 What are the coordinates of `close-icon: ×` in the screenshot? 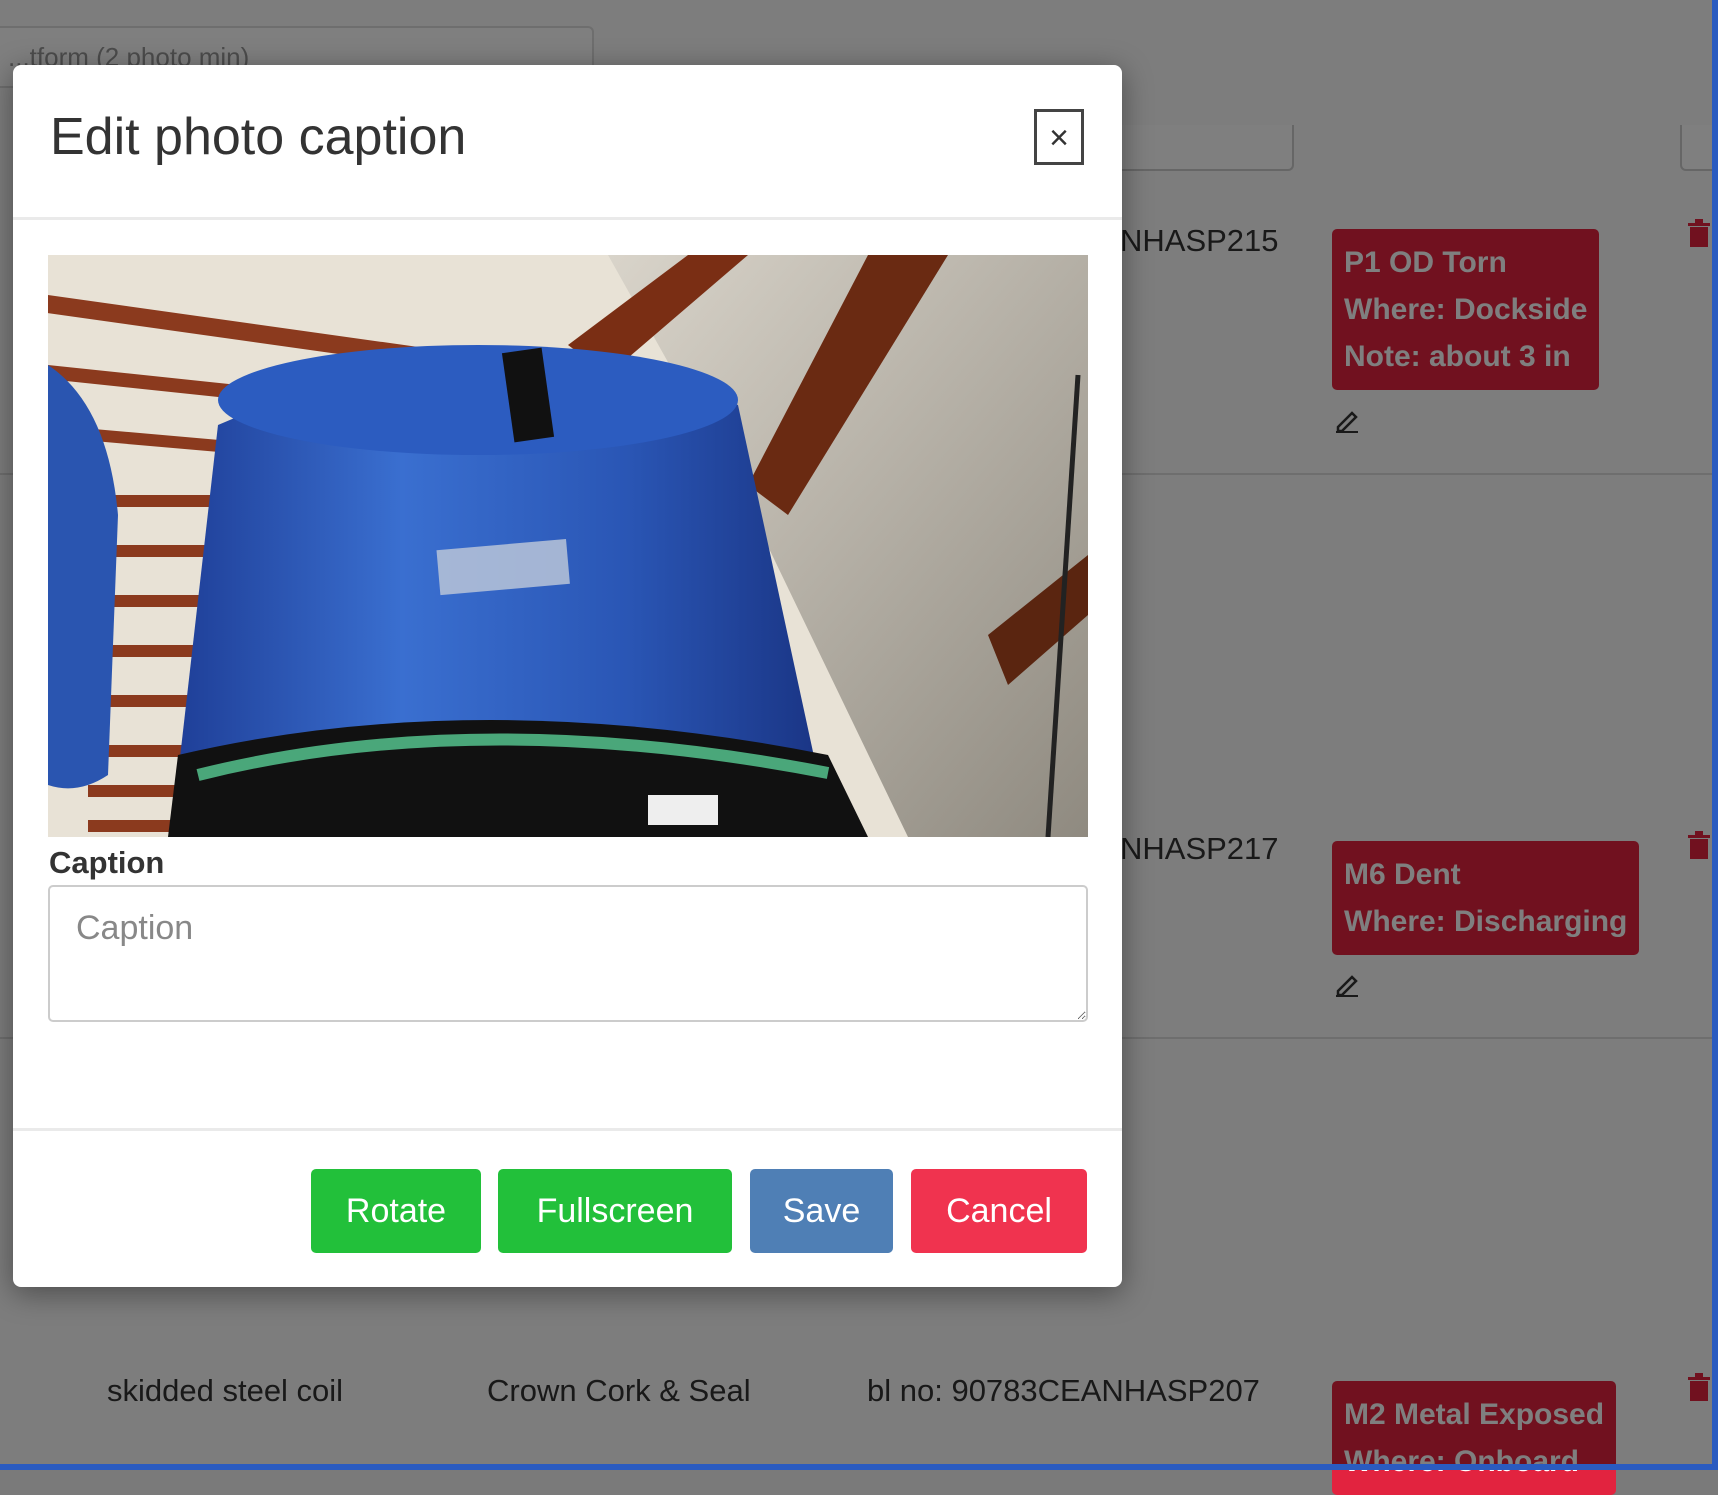 It's located at (1059, 138).